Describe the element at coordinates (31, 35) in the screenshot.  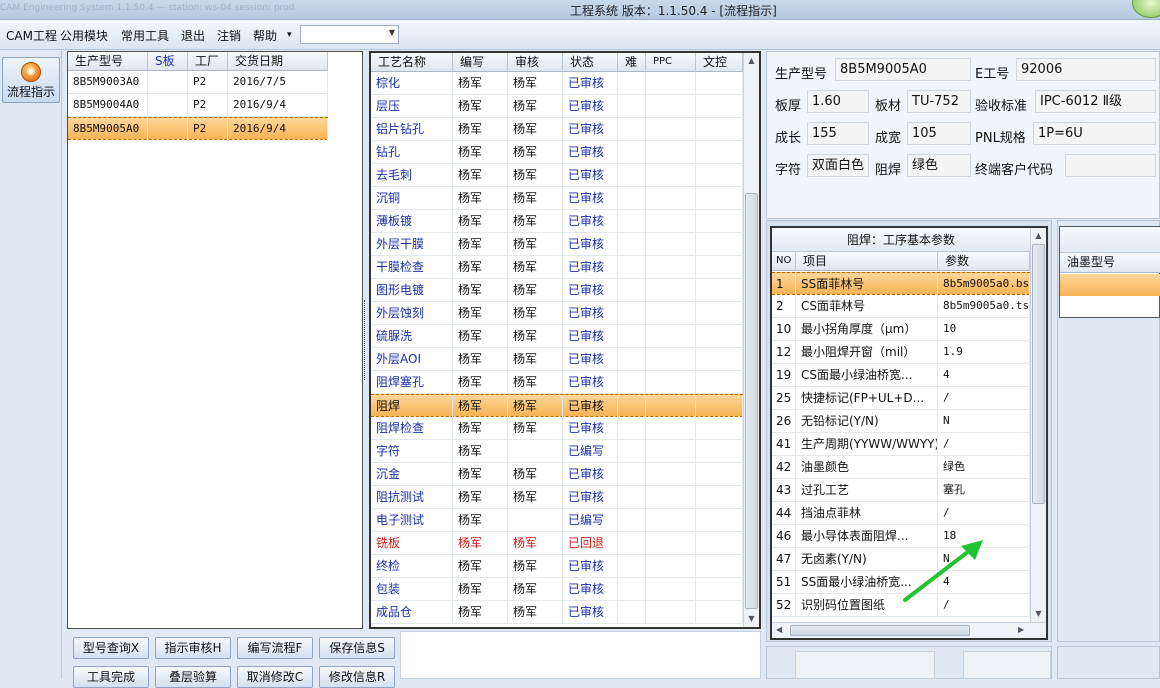
I see `menu-cam: CAM工程` at that location.